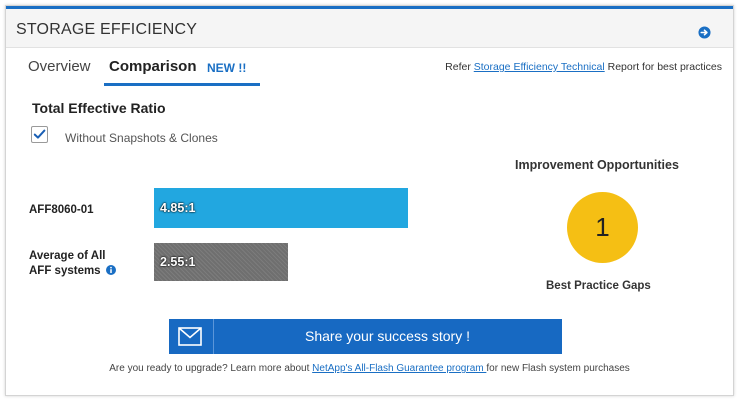 The height and width of the screenshot is (402, 740). What do you see at coordinates (281, 208) in the screenshot?
I see `ratio-bar-aff8060: 4.85:1` at bounding box center [281, 208].